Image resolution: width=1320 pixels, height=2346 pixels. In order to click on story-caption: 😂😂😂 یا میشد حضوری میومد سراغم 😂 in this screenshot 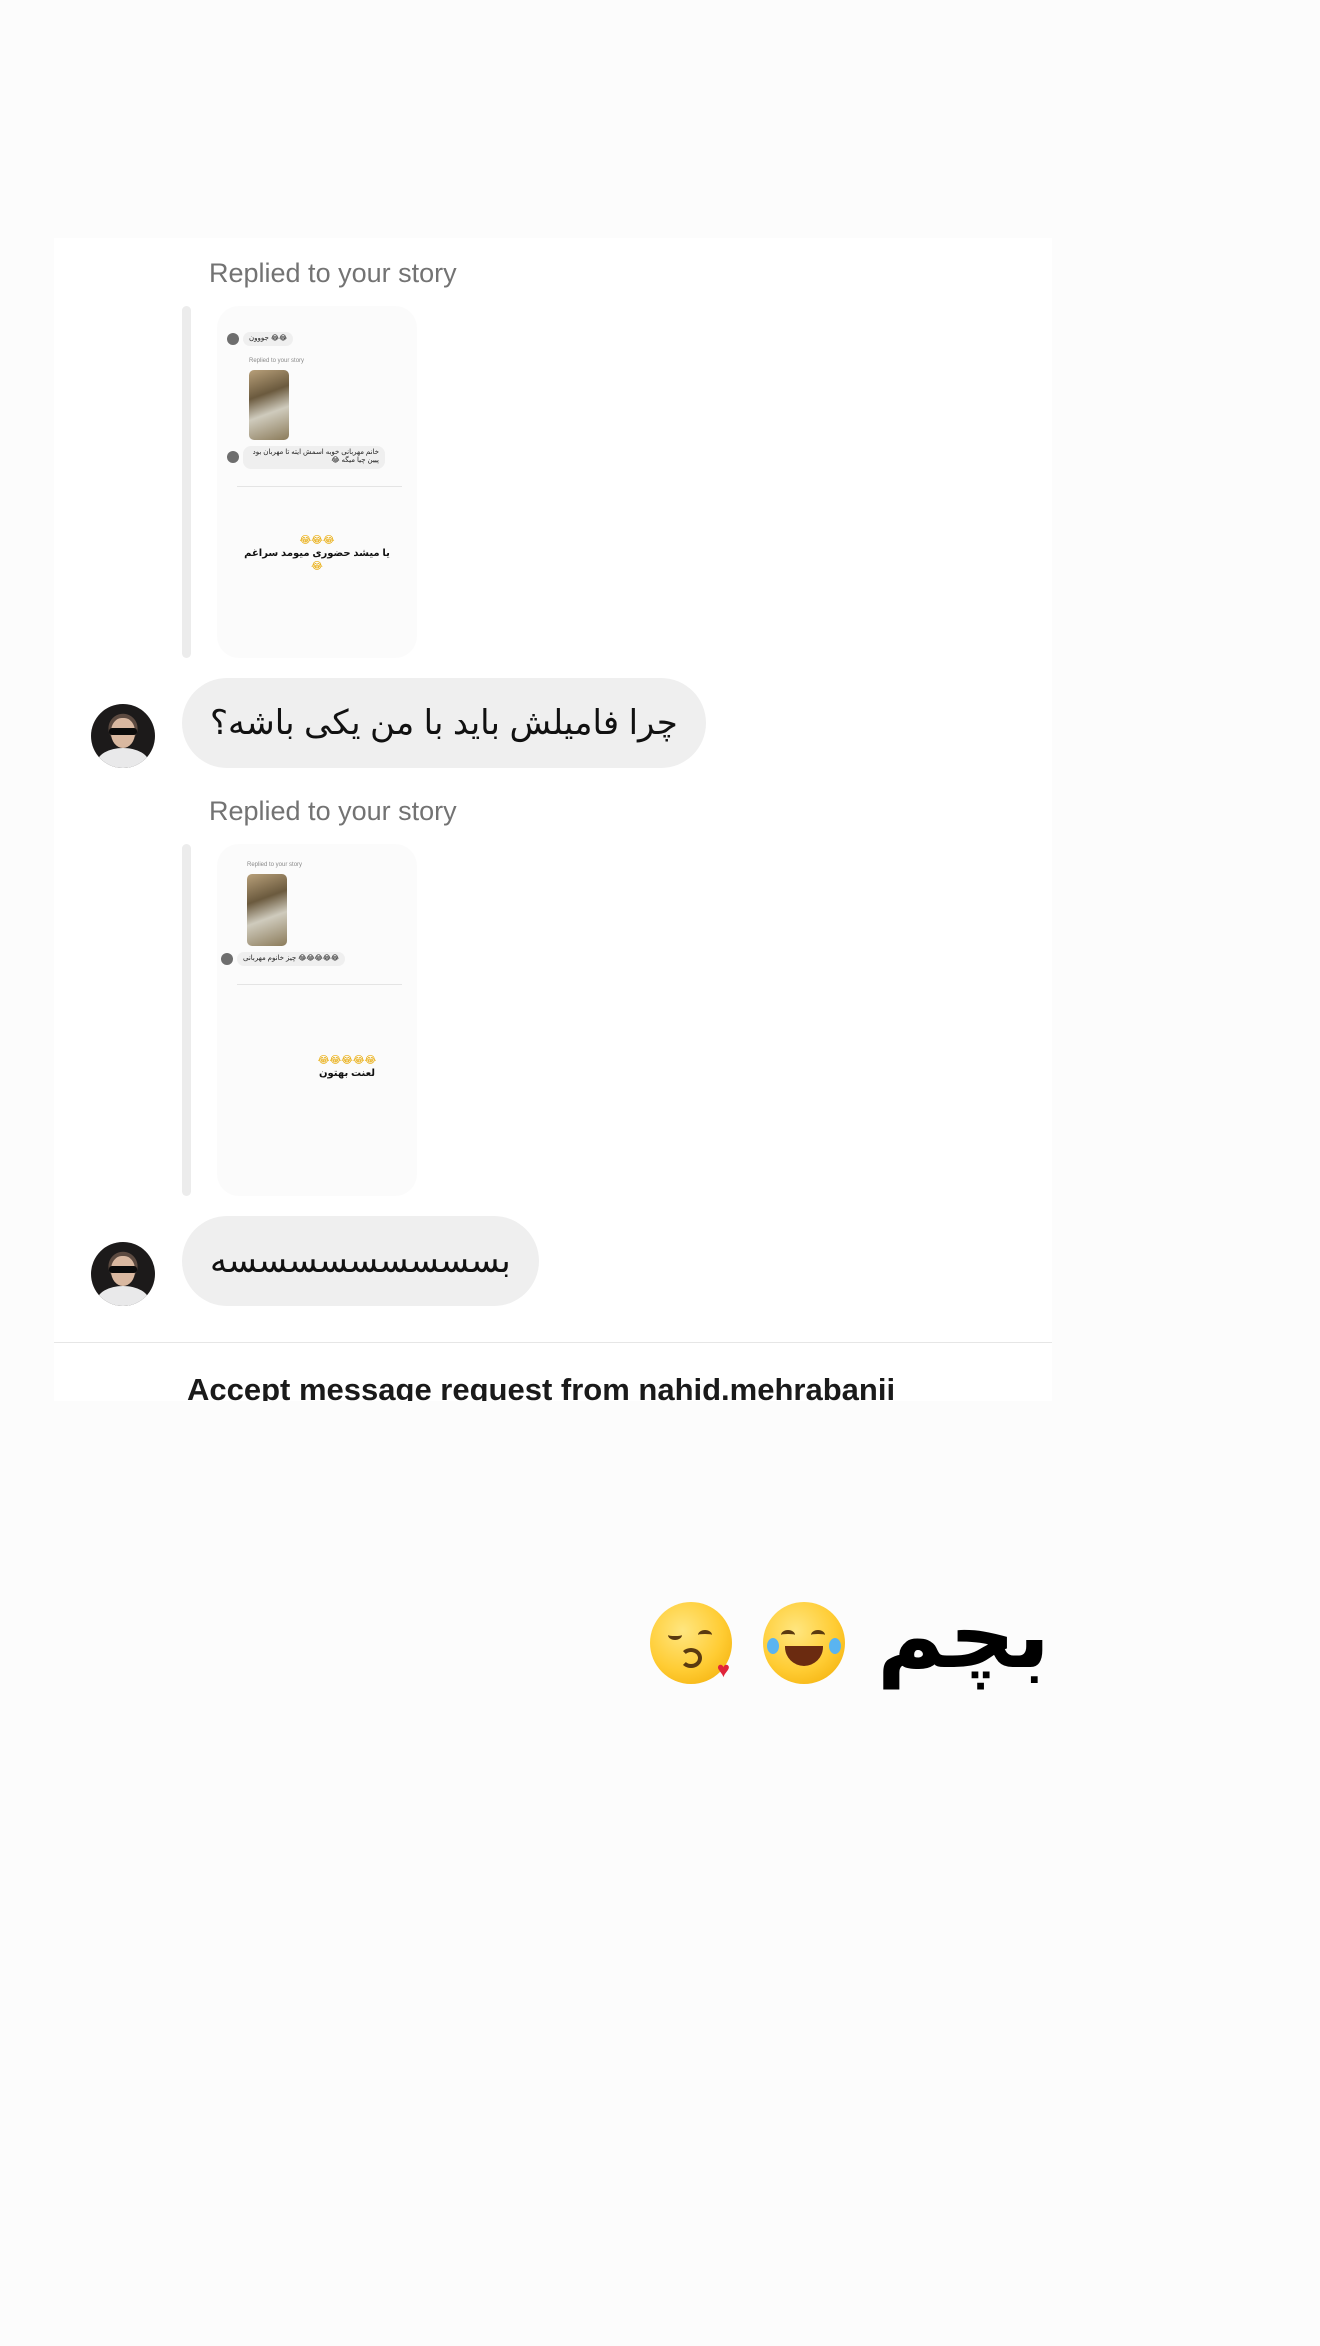, I will do `click(317, 553)`.